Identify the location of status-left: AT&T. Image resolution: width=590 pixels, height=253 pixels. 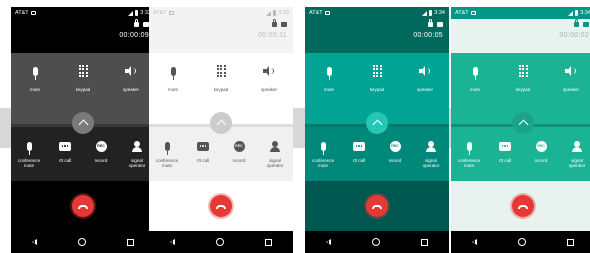
(465, 13).